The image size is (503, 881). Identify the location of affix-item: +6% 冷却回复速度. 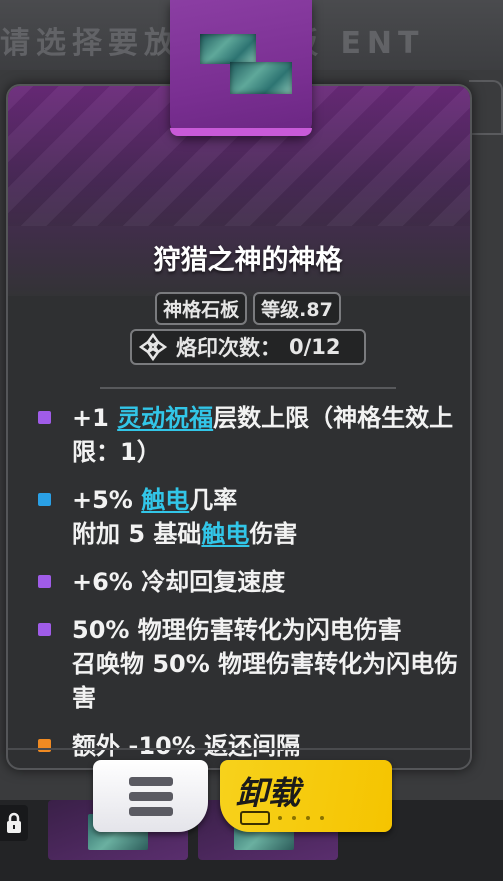
(253, 582).